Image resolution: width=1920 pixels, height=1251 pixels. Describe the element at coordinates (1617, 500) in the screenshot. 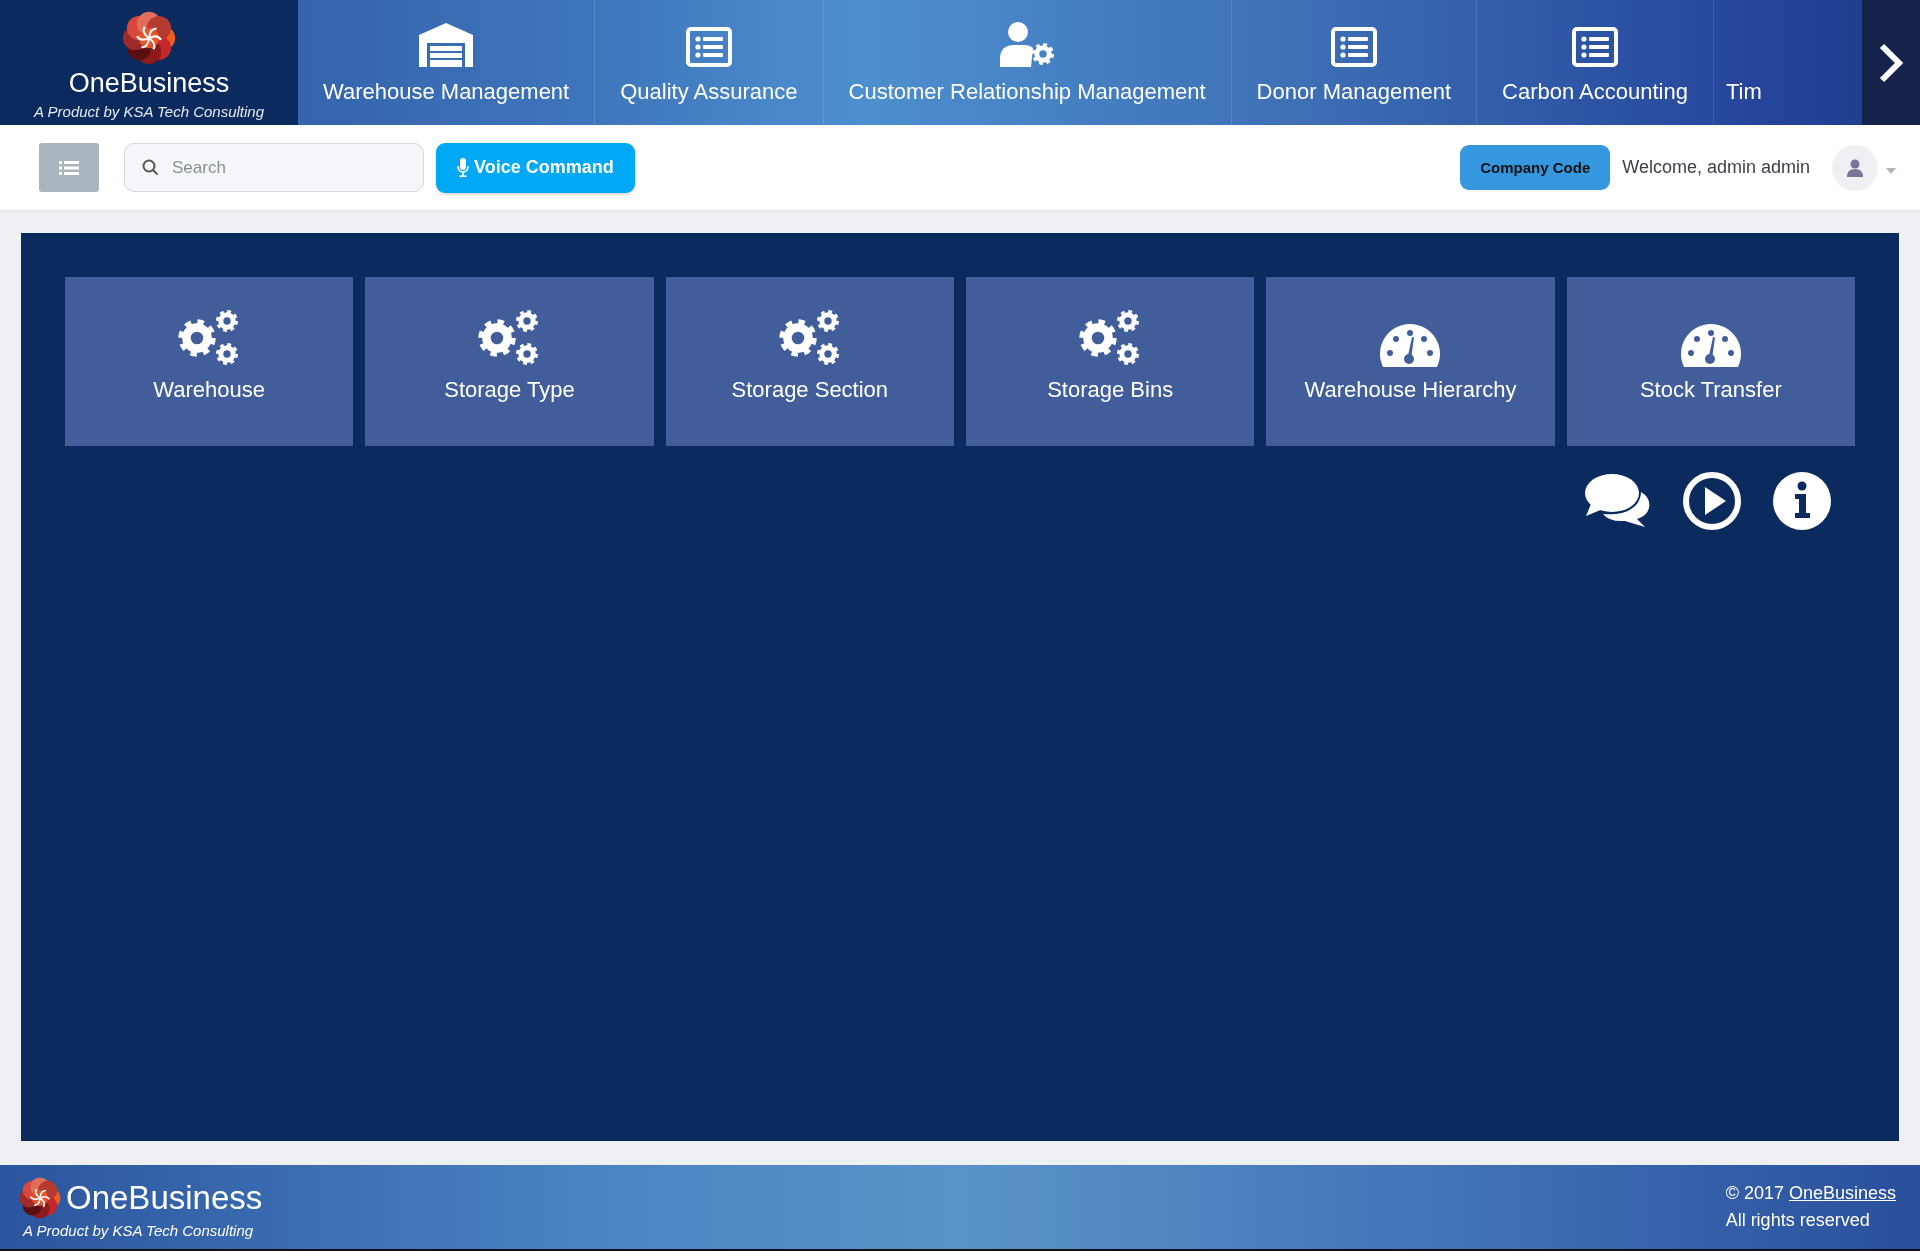

I see `chat-icon` at that location.